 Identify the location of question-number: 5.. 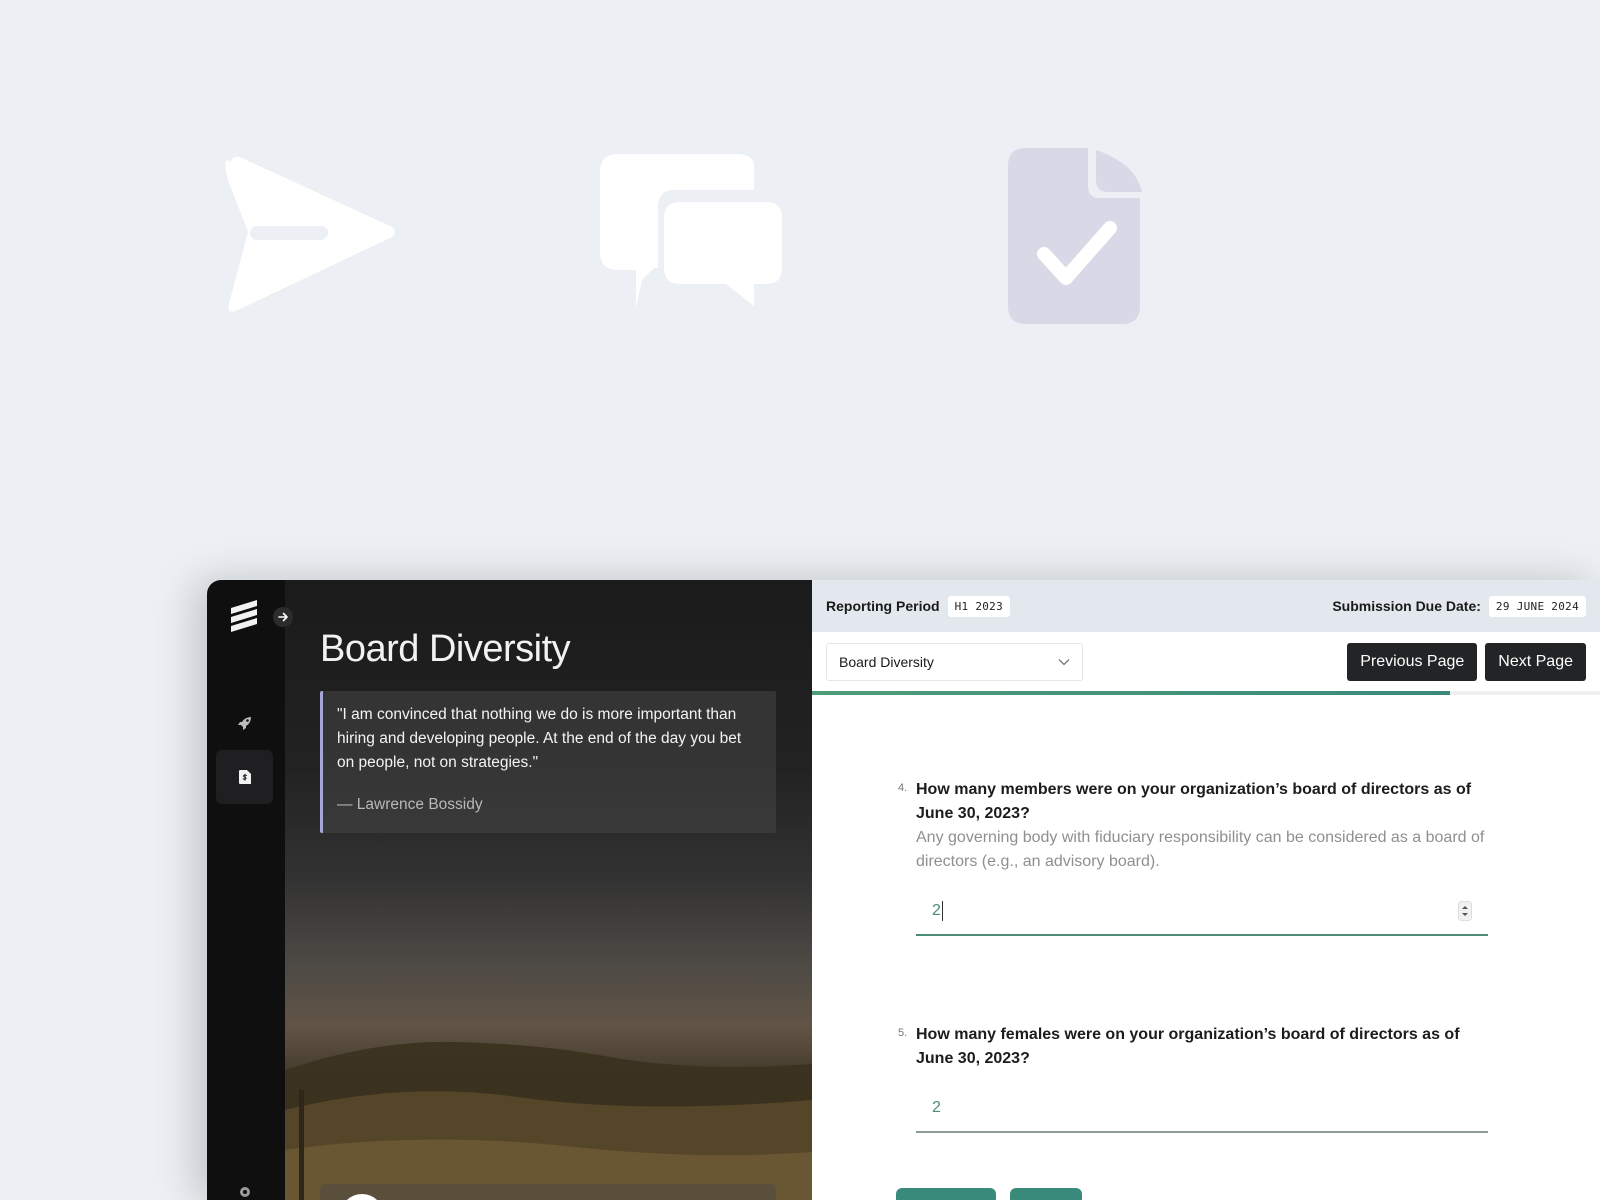
(903, 1033).